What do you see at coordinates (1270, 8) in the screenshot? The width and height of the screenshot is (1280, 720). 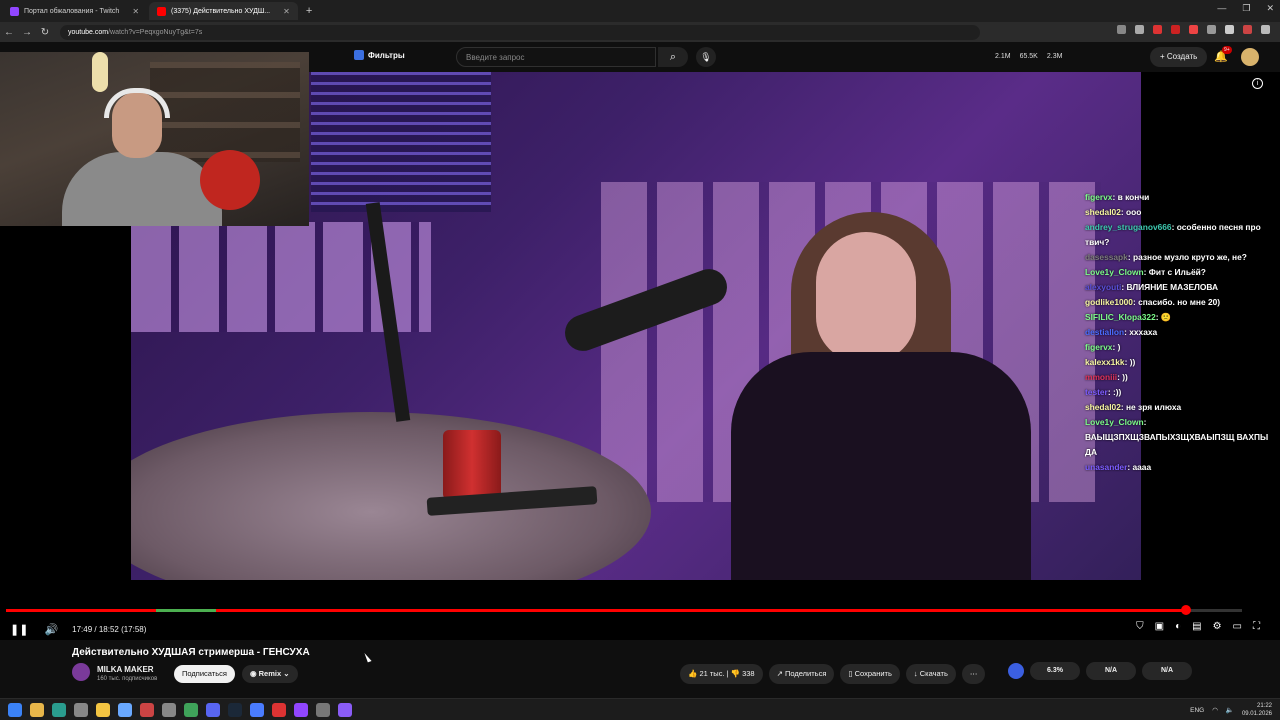 I see `close-window-icon: ✕` at bounding box center [1270, 8].